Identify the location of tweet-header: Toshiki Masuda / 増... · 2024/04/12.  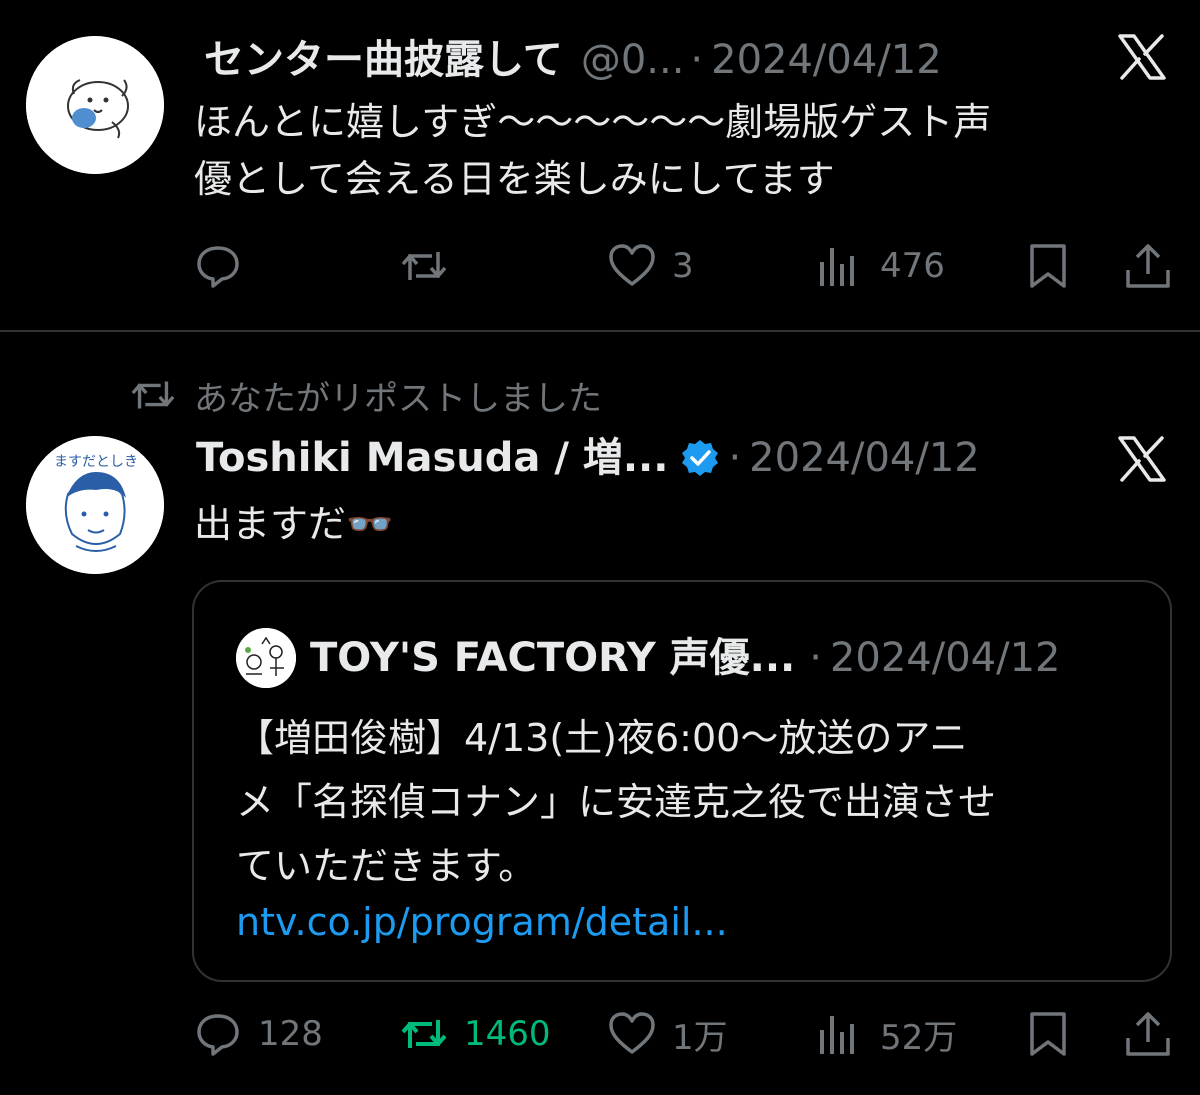
(588, 458).